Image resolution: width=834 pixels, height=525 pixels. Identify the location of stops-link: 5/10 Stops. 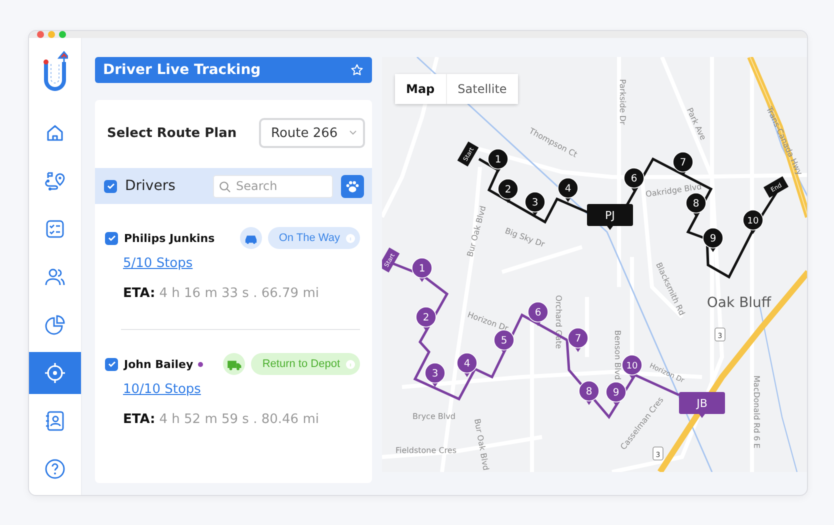
(158, 263).